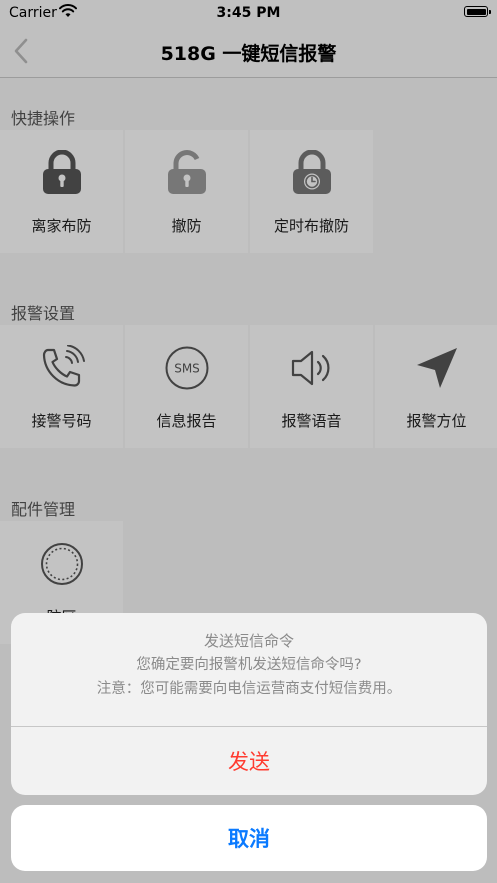  What do you see at coordinates (249, 761) in the screenshot?
I see `send-button: 发送` at bounding box center [249, 761].